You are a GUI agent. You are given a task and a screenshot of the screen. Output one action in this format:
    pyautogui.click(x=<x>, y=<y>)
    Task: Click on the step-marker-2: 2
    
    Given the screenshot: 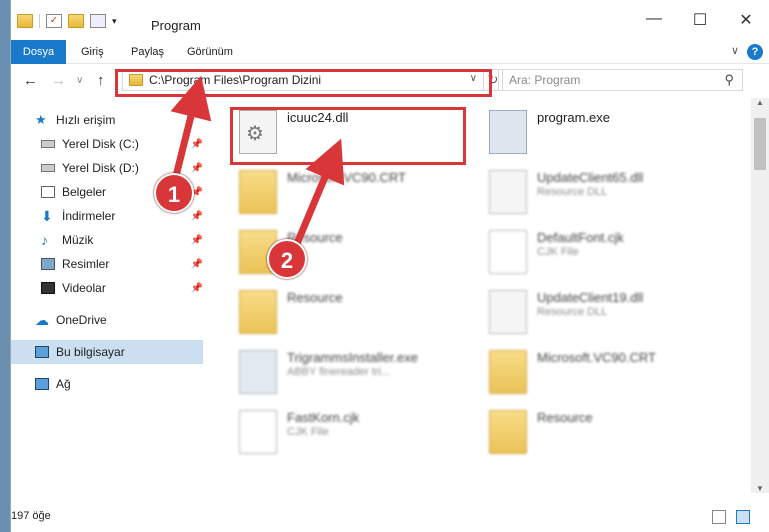 What is the action you would take?
    pyautogui.click(x=287, y=259)
    